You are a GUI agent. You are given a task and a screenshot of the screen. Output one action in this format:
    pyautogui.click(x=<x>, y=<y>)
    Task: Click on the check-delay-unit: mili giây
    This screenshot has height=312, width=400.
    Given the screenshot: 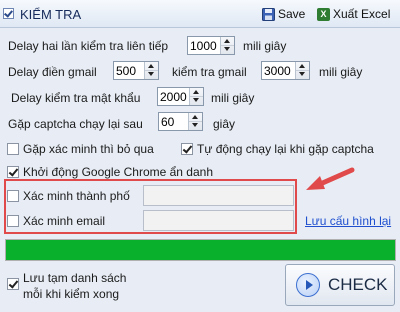 What is the action you would take?
    pyautogui.click(x=265, y=46)
    